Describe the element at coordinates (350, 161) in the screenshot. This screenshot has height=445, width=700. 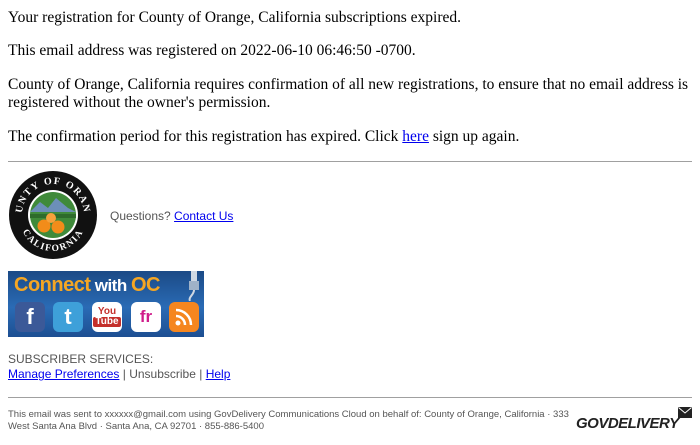
I see `divider-top` at that location.